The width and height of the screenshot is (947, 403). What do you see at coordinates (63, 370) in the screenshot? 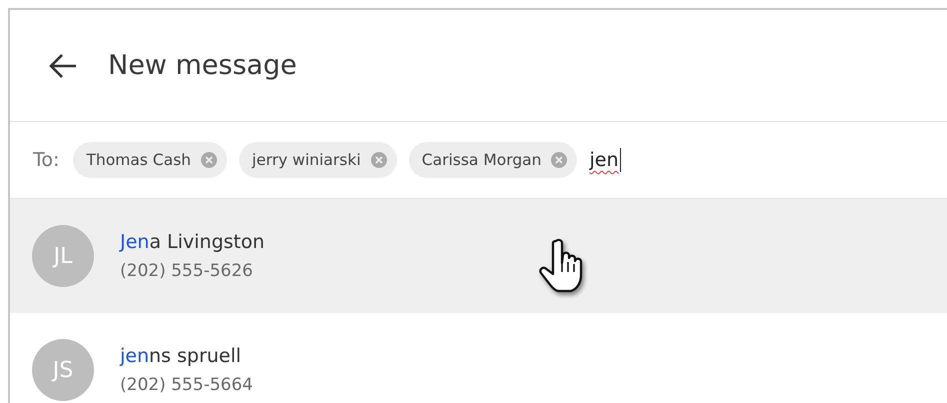
I see `contact-avatar: JS` at bounding box center [63, 370].